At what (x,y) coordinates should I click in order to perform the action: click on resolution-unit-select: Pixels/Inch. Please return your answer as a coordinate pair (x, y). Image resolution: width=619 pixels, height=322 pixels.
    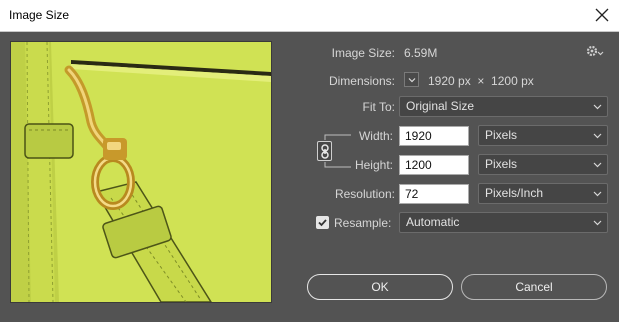
    Looking at the image, I should click on (543, 193).